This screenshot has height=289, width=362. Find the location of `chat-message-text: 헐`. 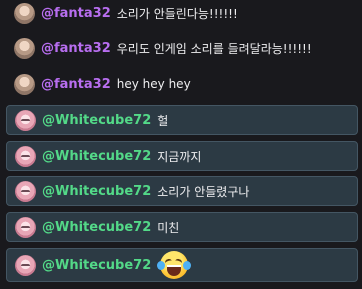

chat-message-text: 헐 is located at coordinates (163, 120).